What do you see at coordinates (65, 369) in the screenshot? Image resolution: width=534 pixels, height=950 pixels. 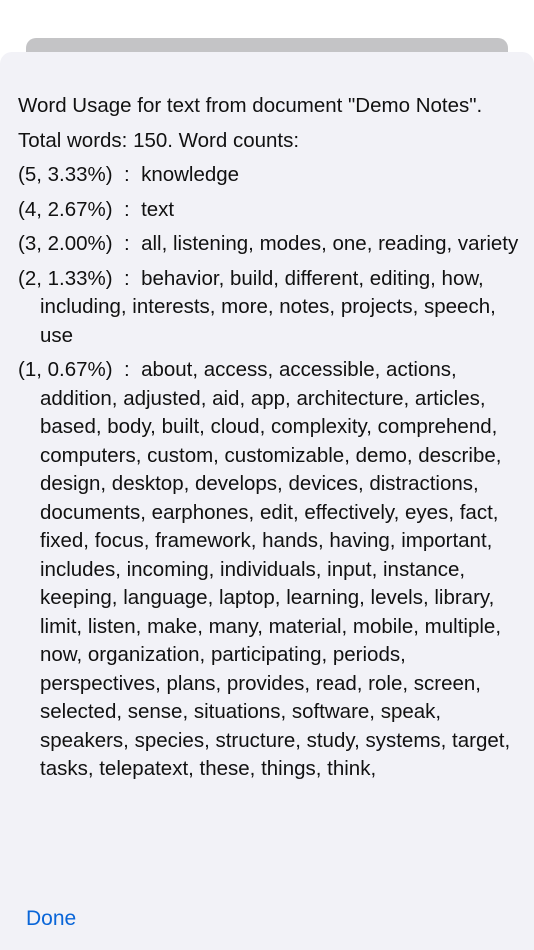 I see `group-count: (1, 0.67%)` at bounding box center [65, 369].